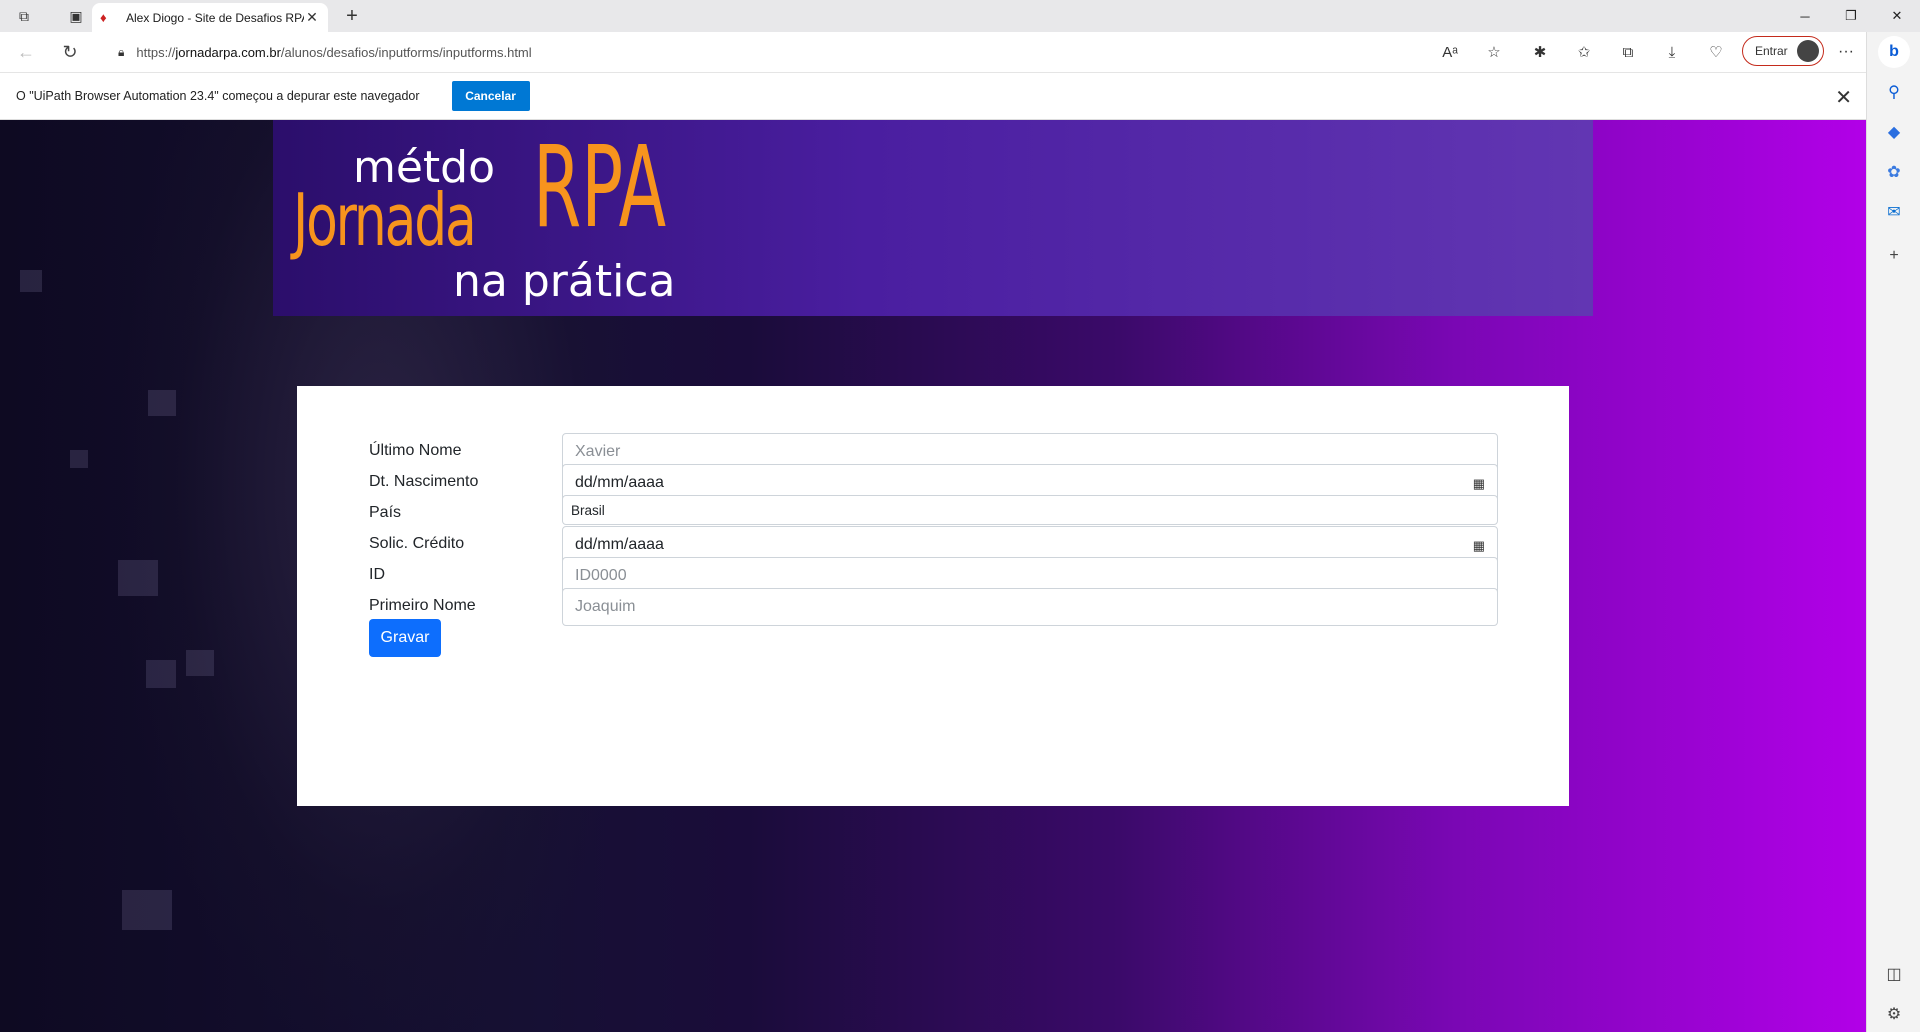  Describe the element at coordinates (1494, 52) in the screenshot. I see `favorite-star-icon: ☆` at that location.